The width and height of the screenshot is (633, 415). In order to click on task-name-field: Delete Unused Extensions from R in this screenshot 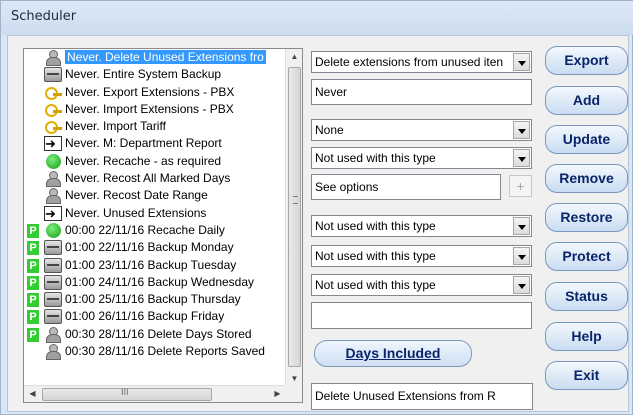, I will do `click(422, 396)`.